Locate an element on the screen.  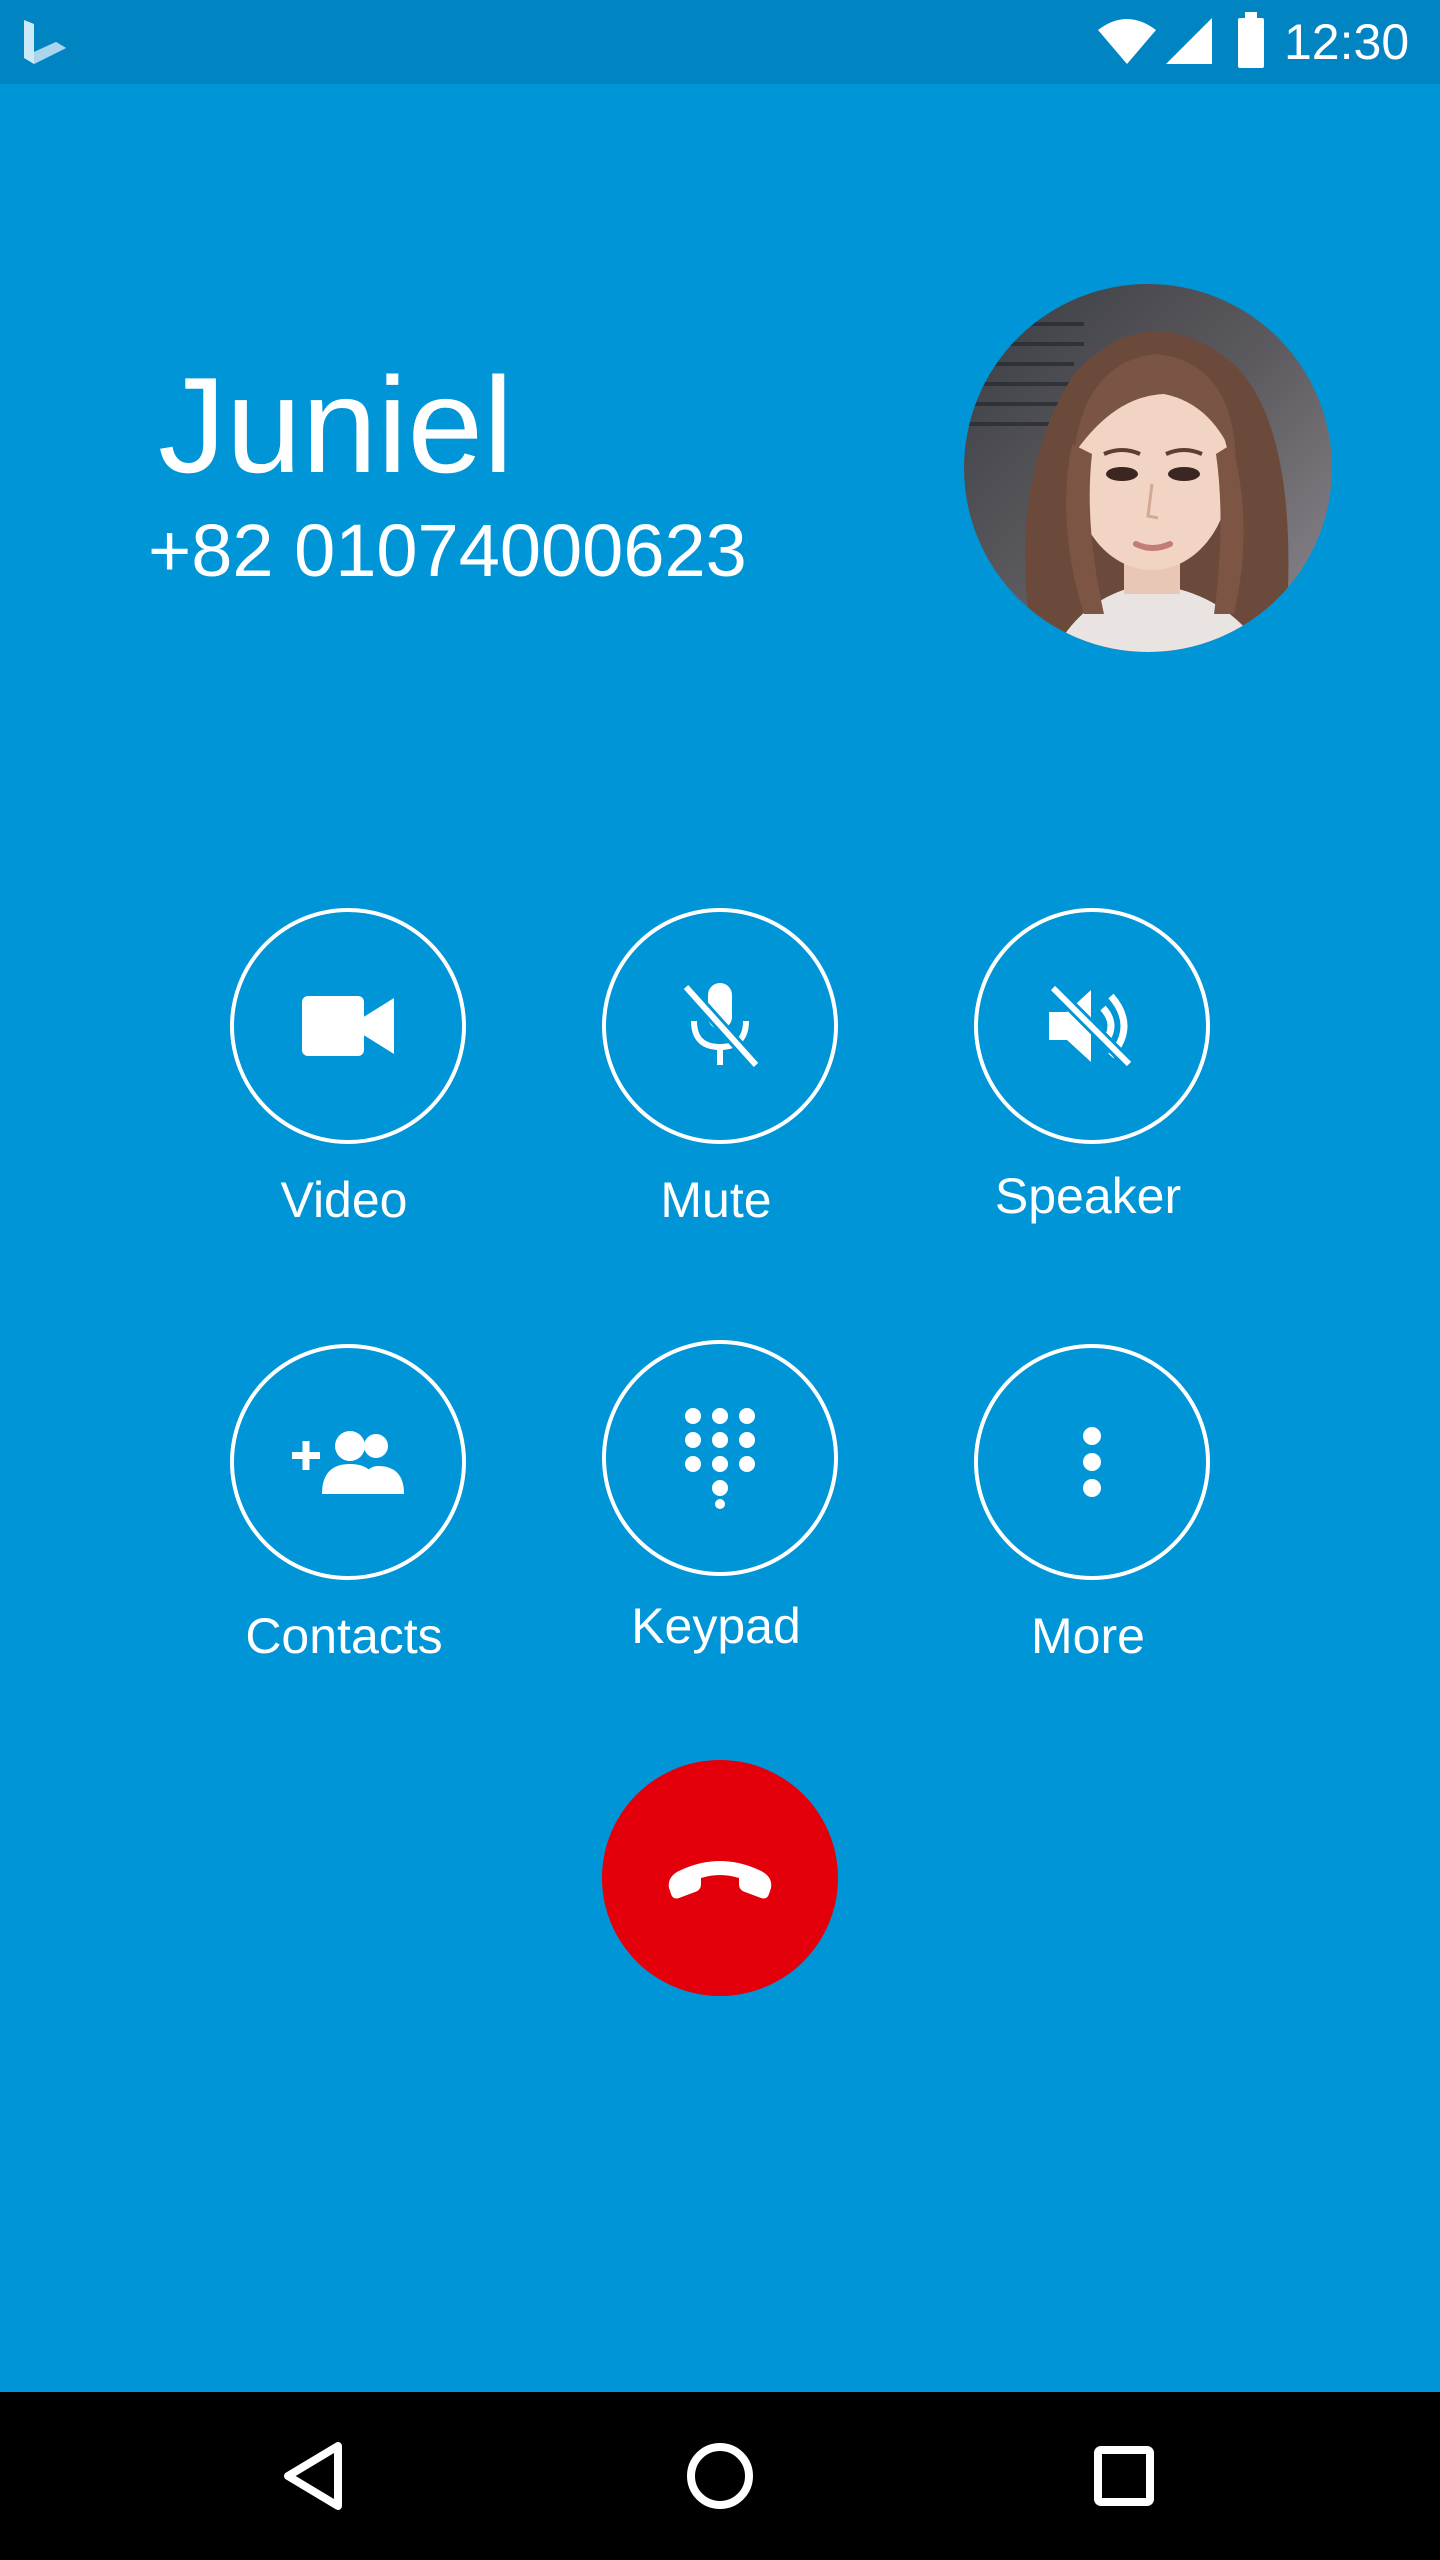
speaker-action: Speaker is located at coordinates (1094, 1073).